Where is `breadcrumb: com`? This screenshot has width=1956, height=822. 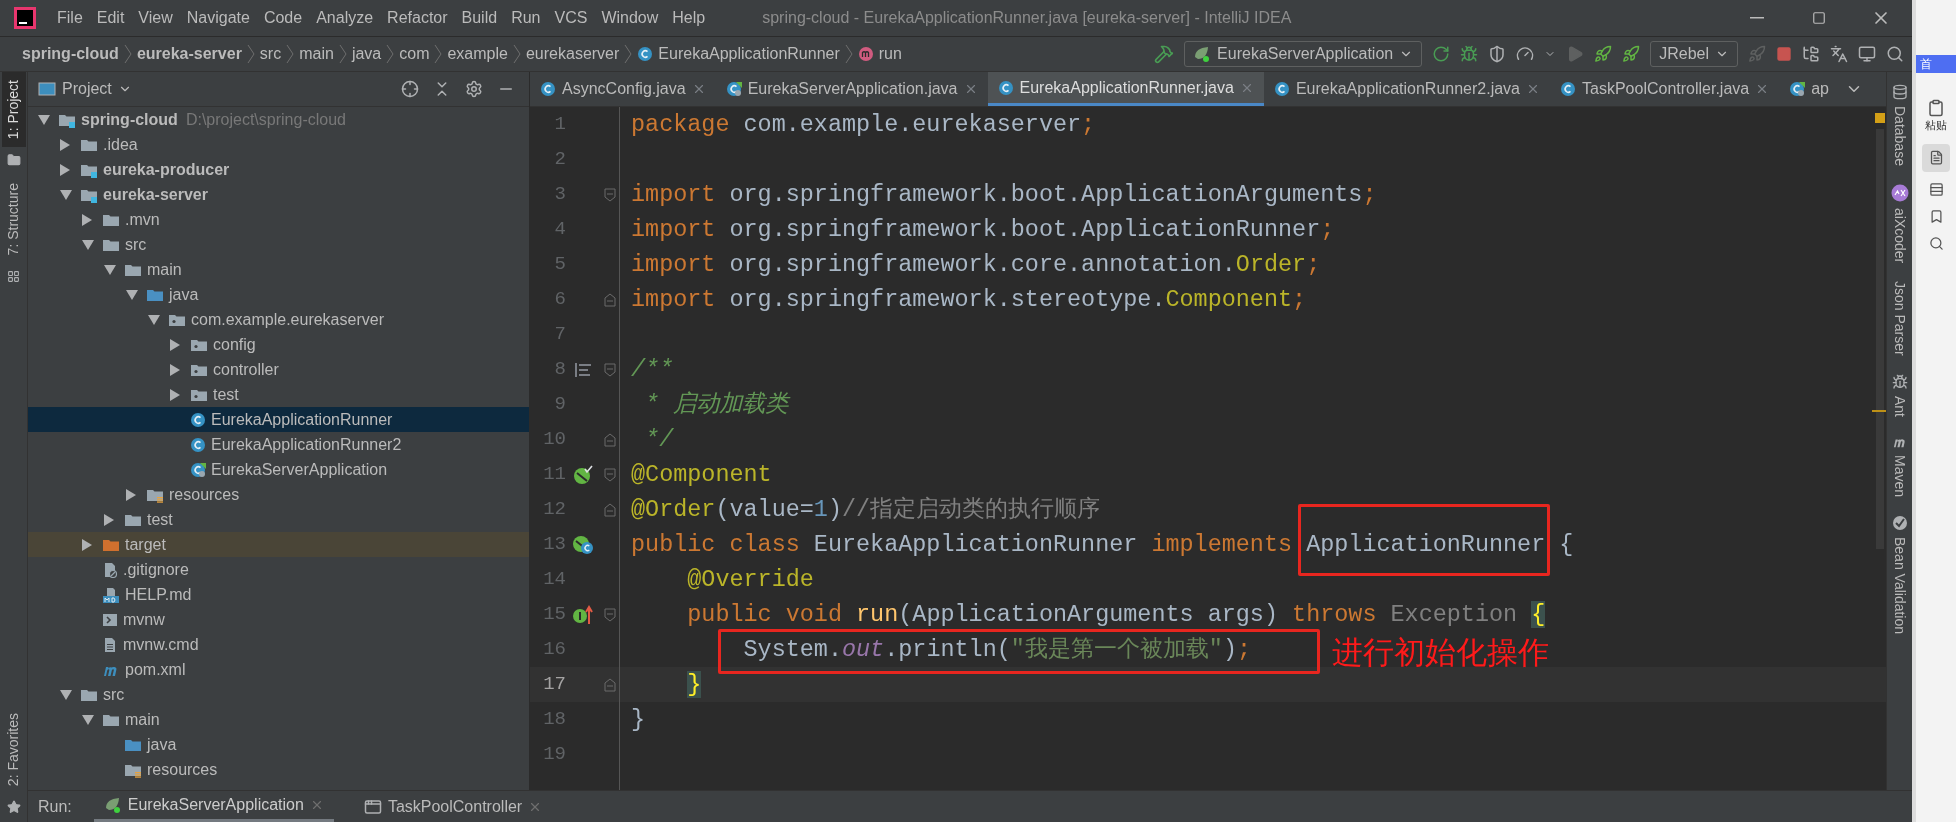
breadcrumb: com is located at coordinates (414, 54).